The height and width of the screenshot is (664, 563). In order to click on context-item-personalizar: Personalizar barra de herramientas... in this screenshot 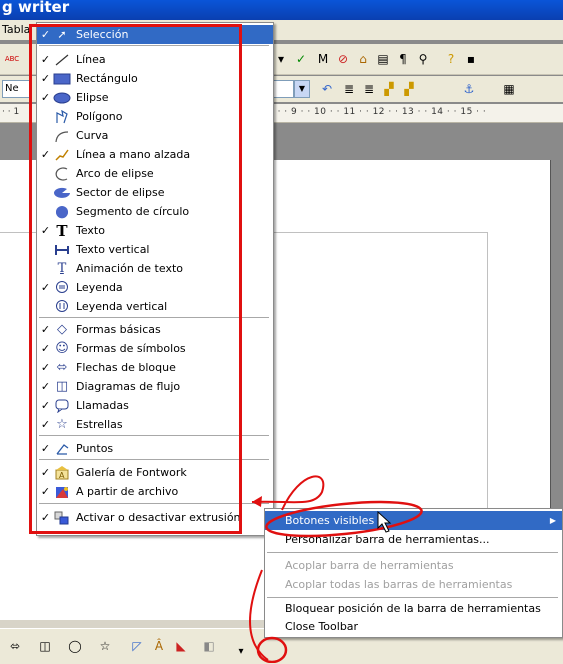, I will do `click(413, 539)`.